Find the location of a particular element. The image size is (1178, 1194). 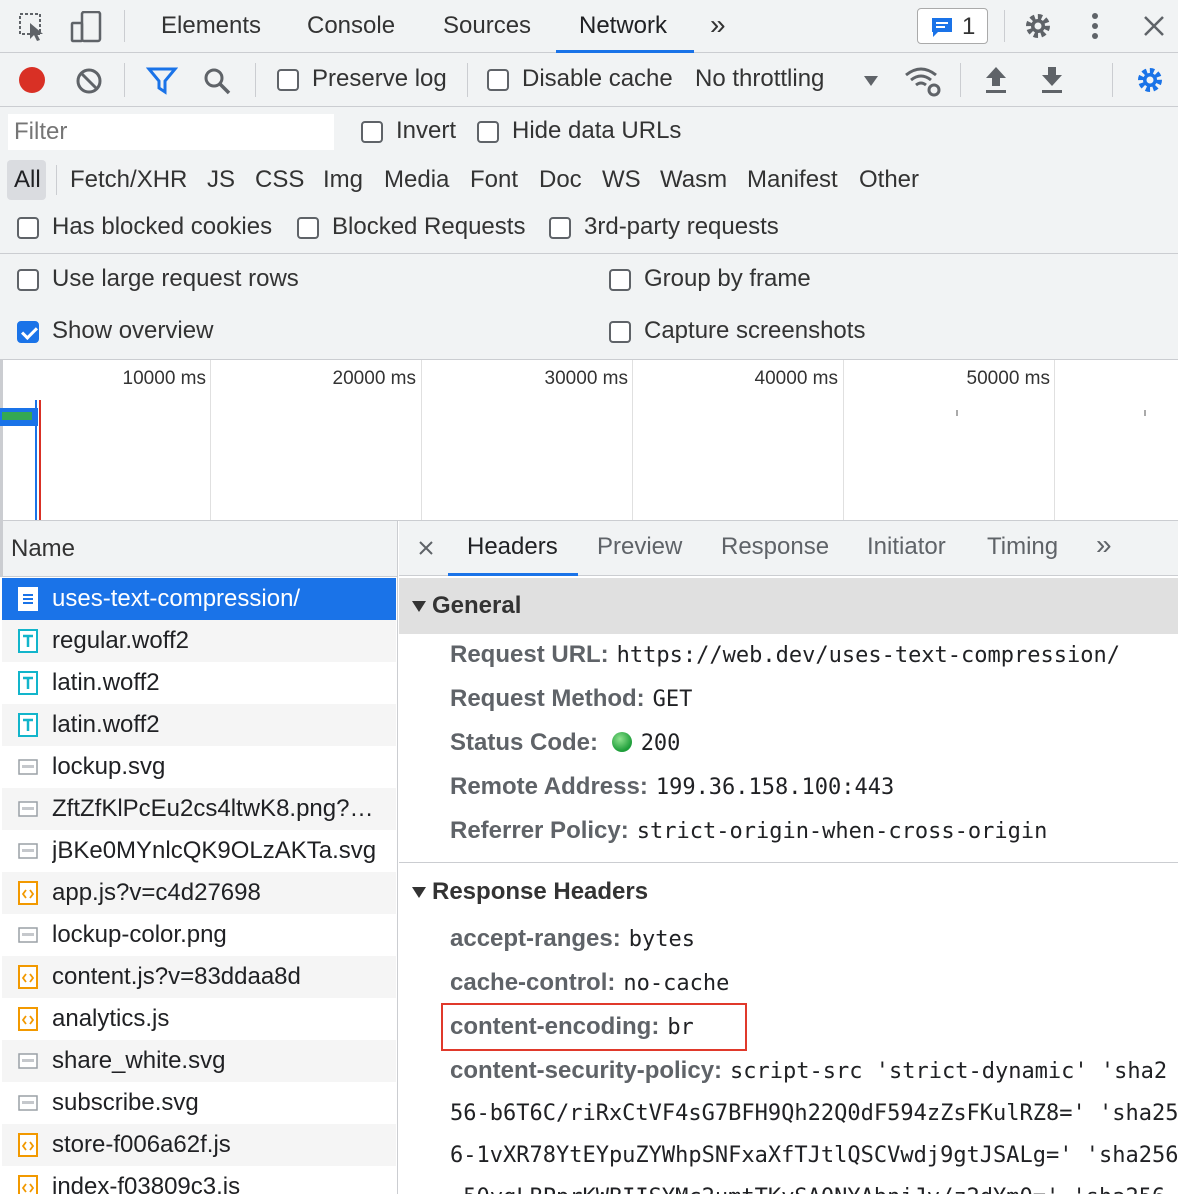

record-icon is located at coordinates (32, 80).